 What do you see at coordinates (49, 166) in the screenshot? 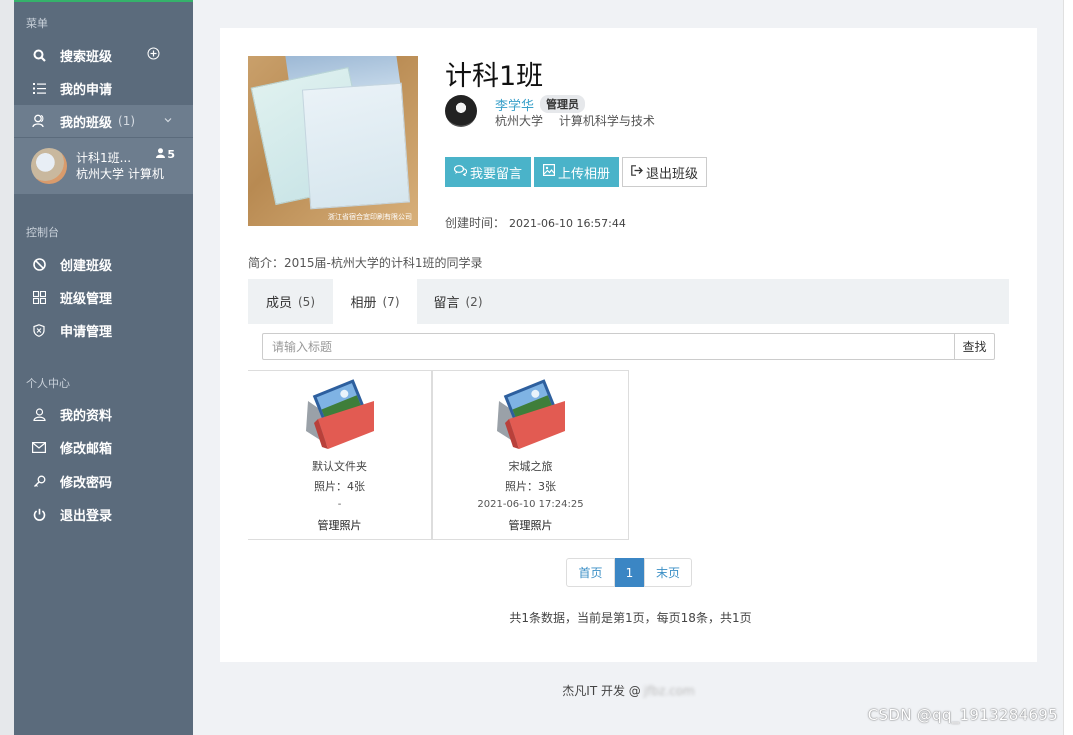
I see `class-thumbnail` at bounding box center [49, 166].